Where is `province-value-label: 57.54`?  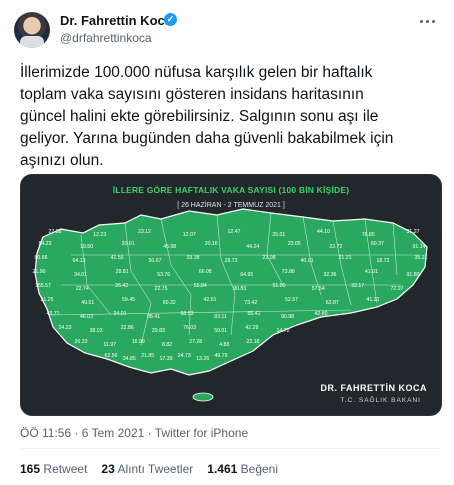
province-value-label: 57.54 is located at coordinates (318, 289).